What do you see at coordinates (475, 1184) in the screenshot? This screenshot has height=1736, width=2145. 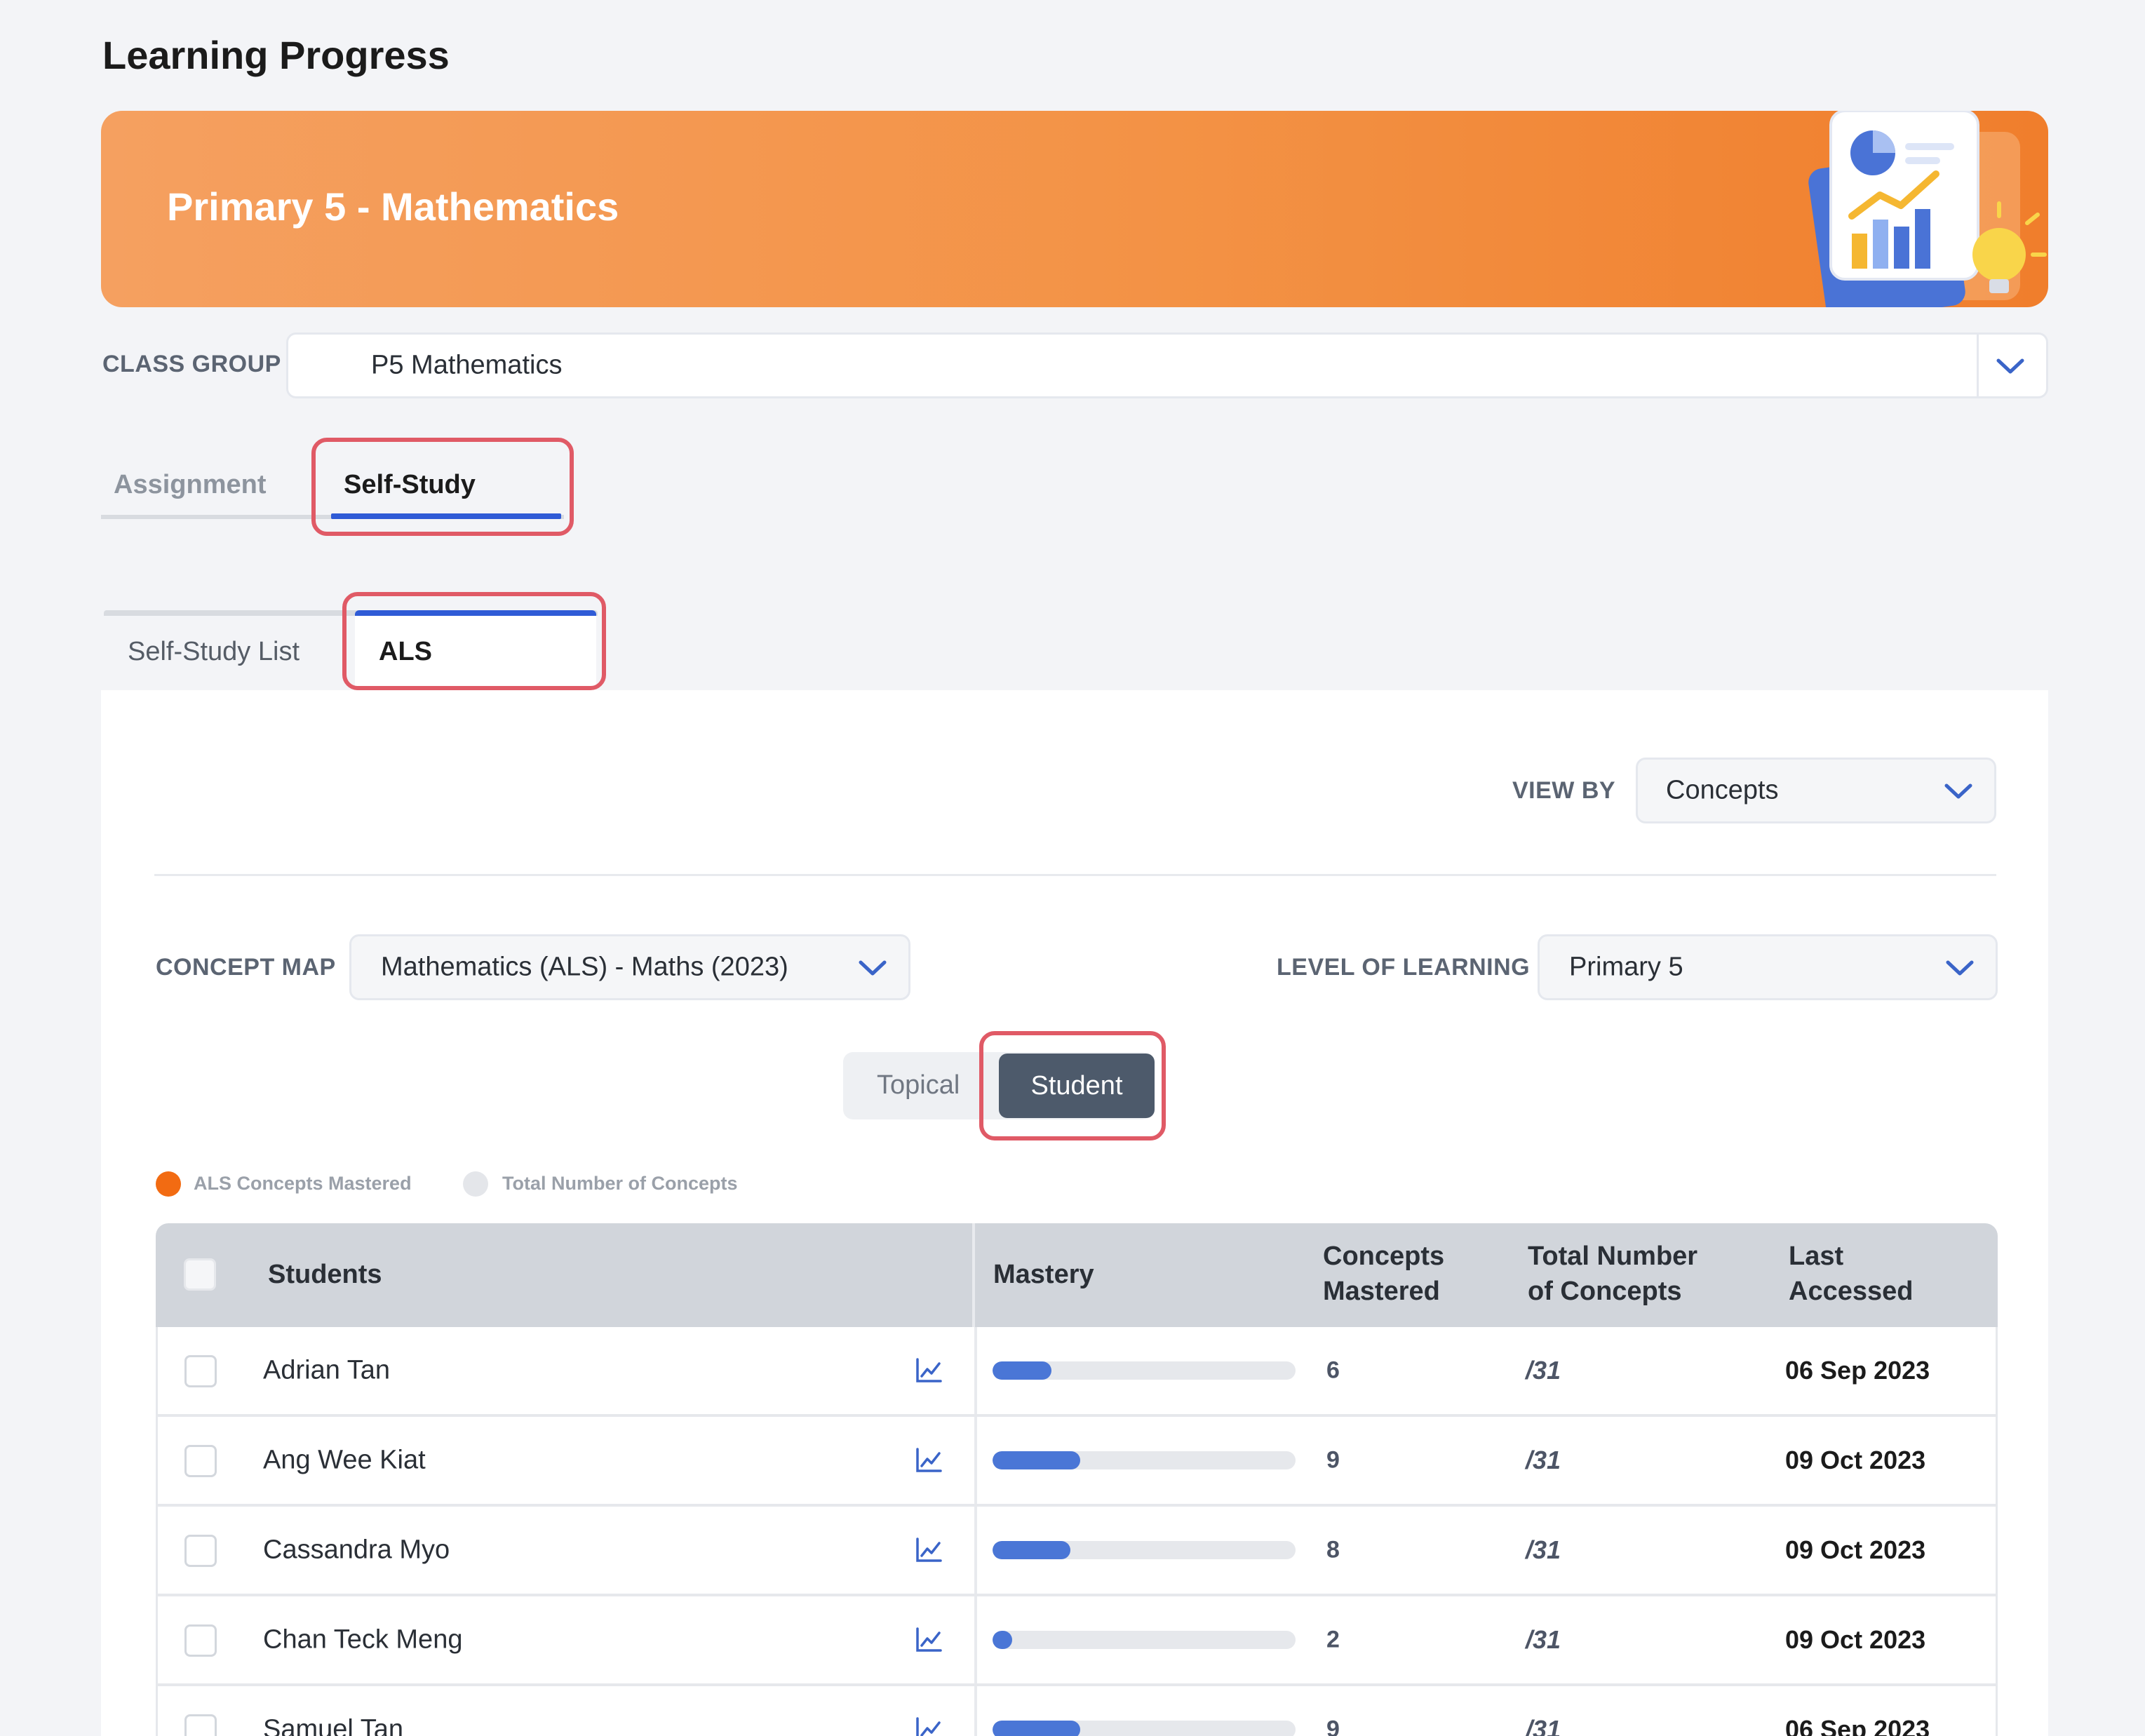 I see `legend-total-dot` at bounding box center [475, 1184].